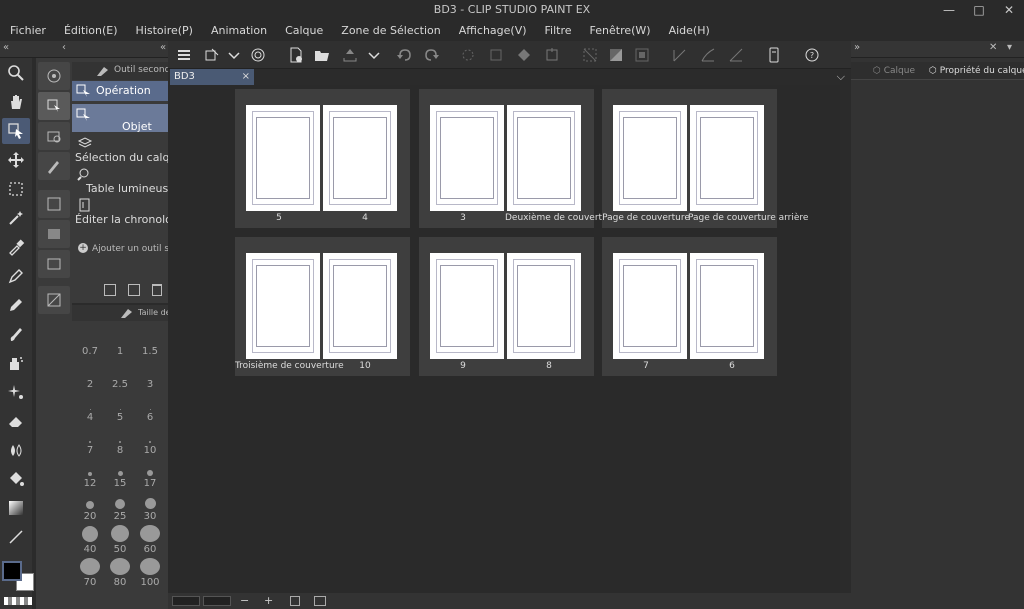 Image resolution: width=1024 pixels, height=609 pixels. Describe the element at coordinates (54, 136) in the screenshot. I see `subtool-group-layer-icon` at that location.